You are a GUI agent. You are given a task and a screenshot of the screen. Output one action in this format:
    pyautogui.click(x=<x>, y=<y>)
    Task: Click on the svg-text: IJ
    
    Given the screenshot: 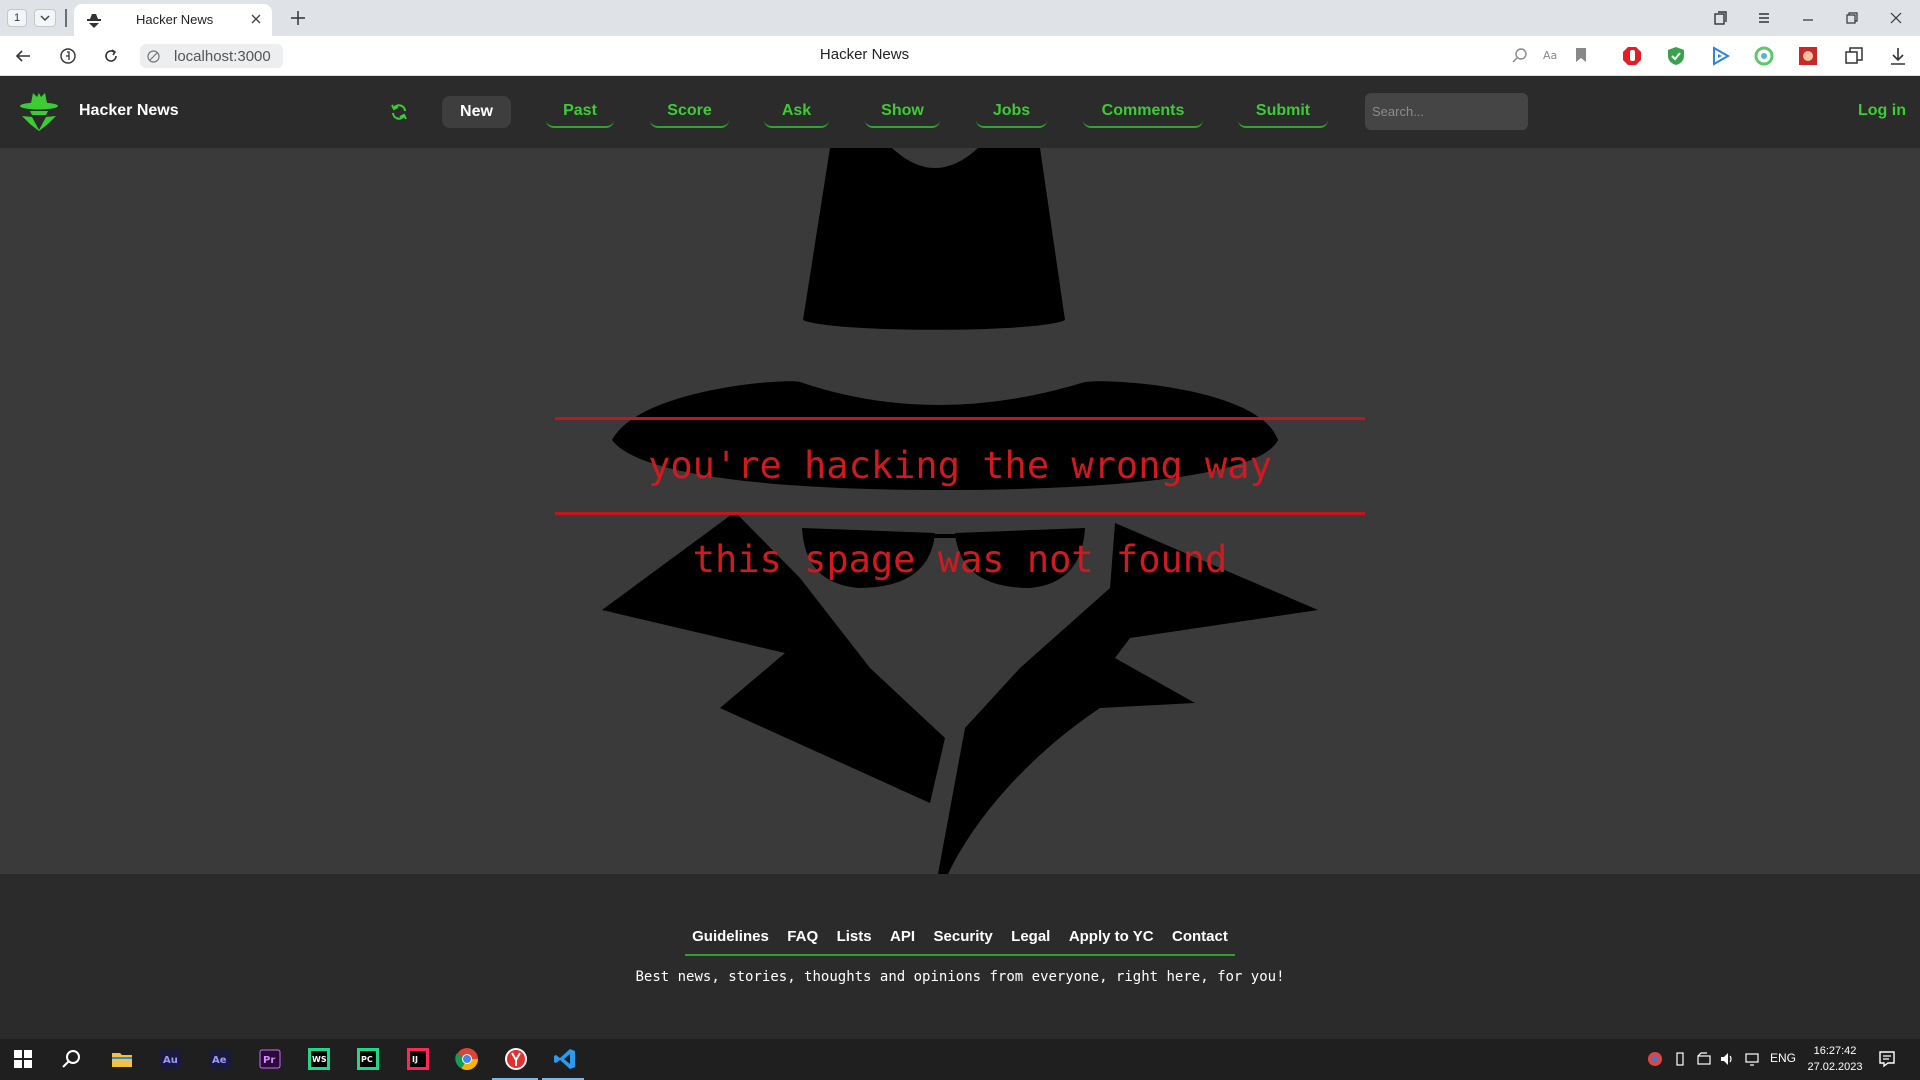 What is the action you would take?
    pyautogui.click(x=415, y=1059)
    